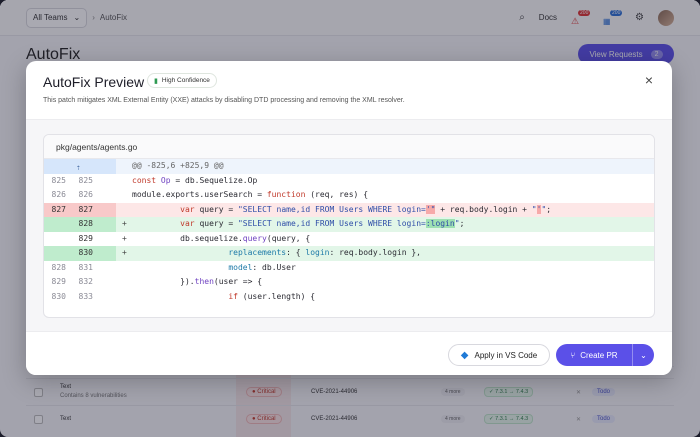 The width and height of the screenshot is (700, 437). Describe the element at coordinates (58, 180) in the screenshot. I see `old-line-number: 825` at that location.